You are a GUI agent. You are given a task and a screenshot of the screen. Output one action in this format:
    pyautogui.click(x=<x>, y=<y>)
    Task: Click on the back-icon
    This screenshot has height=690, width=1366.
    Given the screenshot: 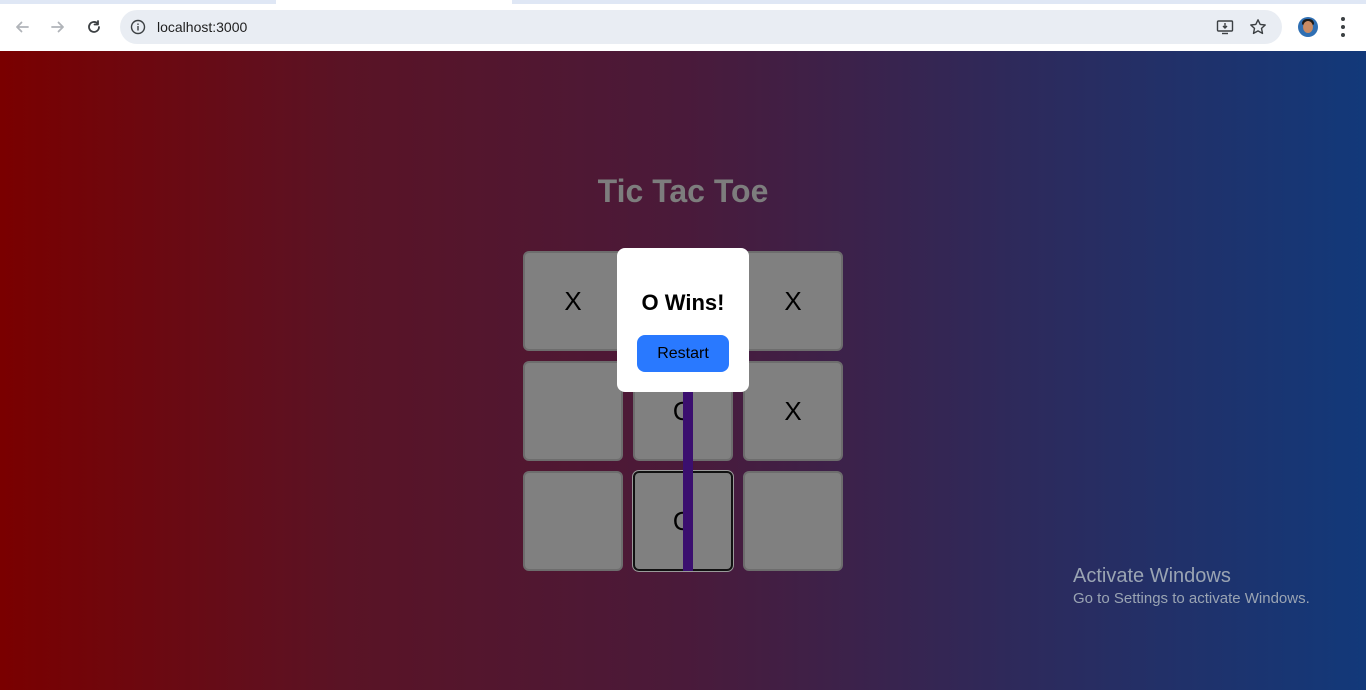 What is the action you would take?
    pyautogui.click(x=22, y=27)
    